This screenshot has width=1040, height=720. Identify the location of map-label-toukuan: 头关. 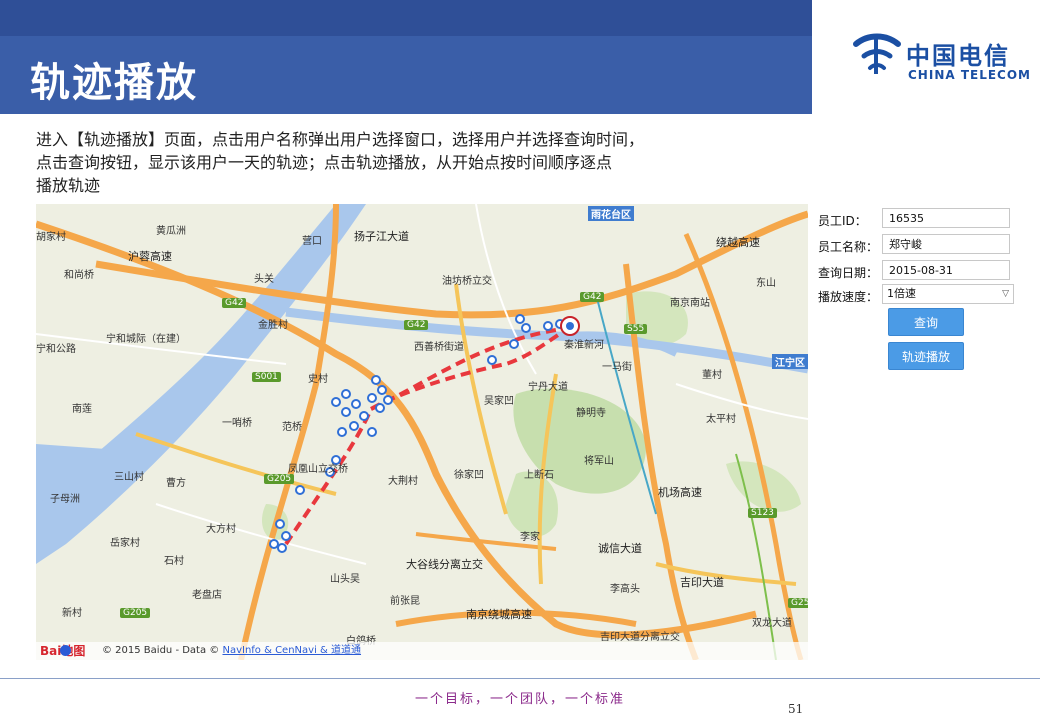
(264, 279).